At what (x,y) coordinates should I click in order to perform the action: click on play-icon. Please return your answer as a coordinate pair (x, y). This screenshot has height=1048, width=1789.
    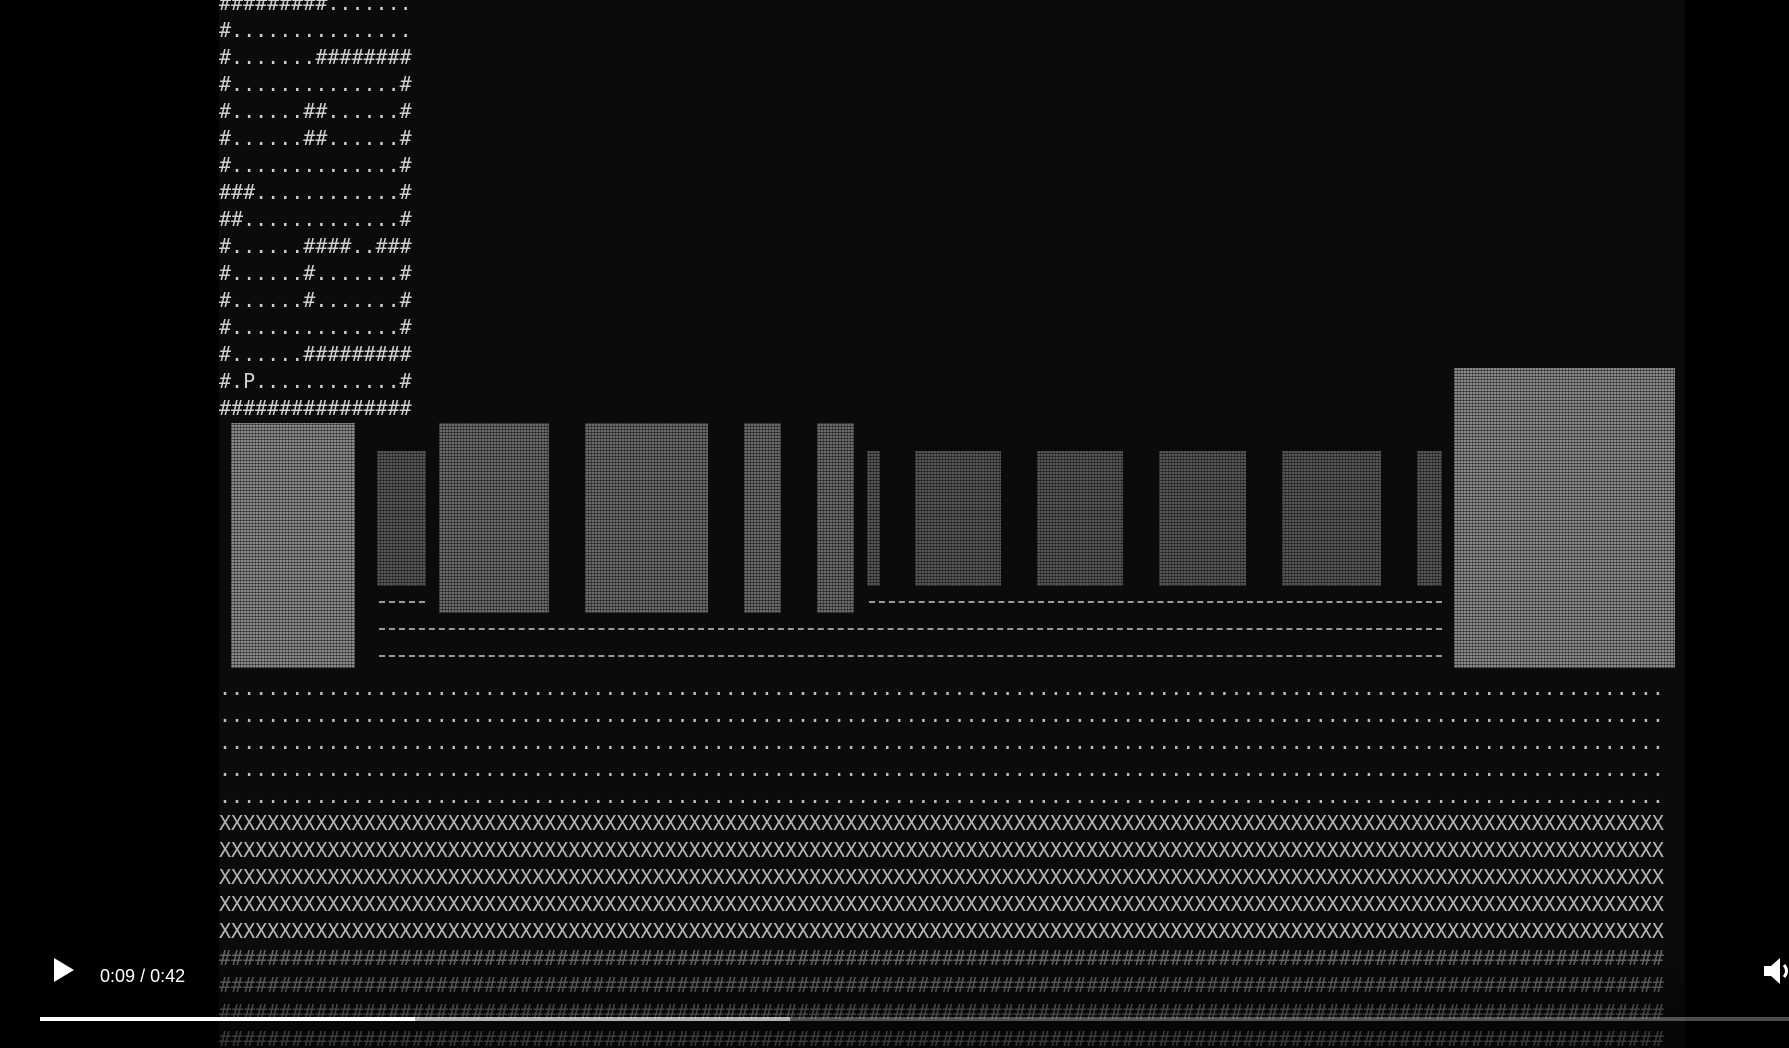
    Looking at the image, I should click on (64, 970).